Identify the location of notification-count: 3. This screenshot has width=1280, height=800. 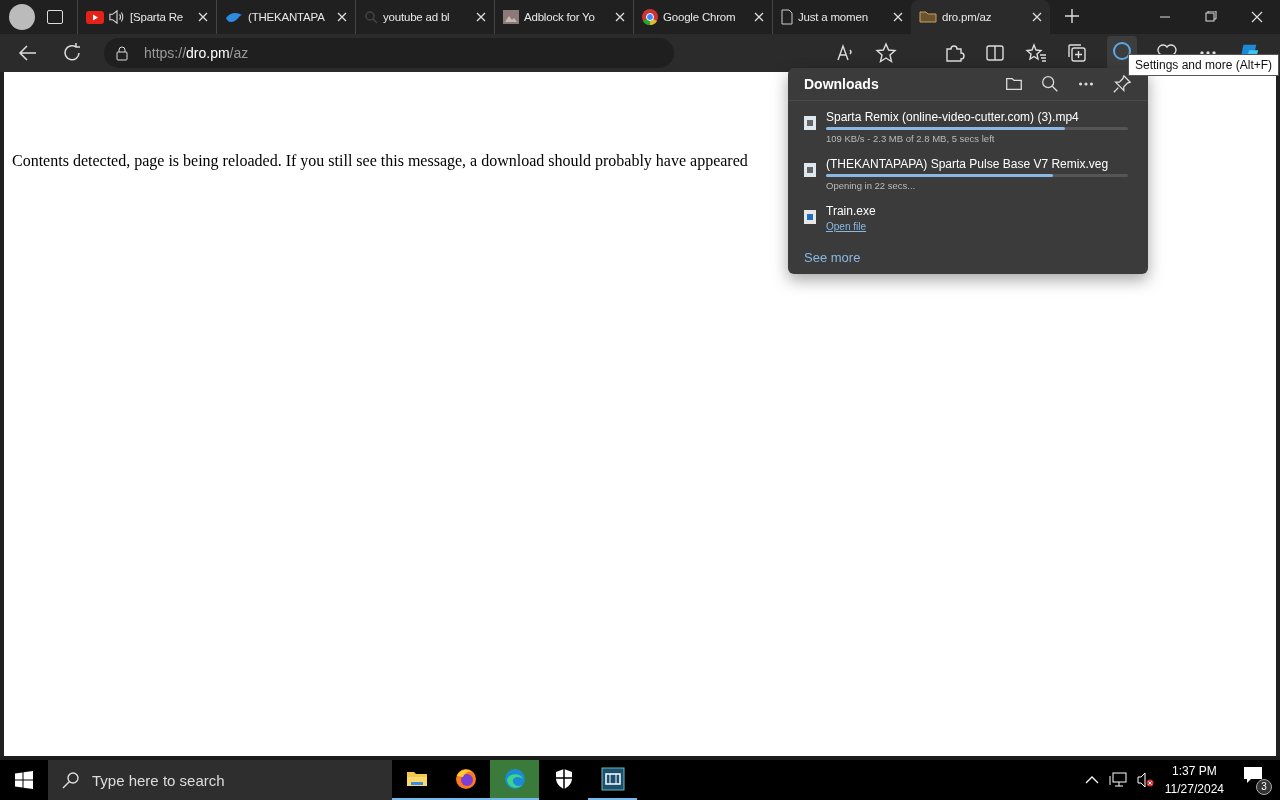
(1264, 787).